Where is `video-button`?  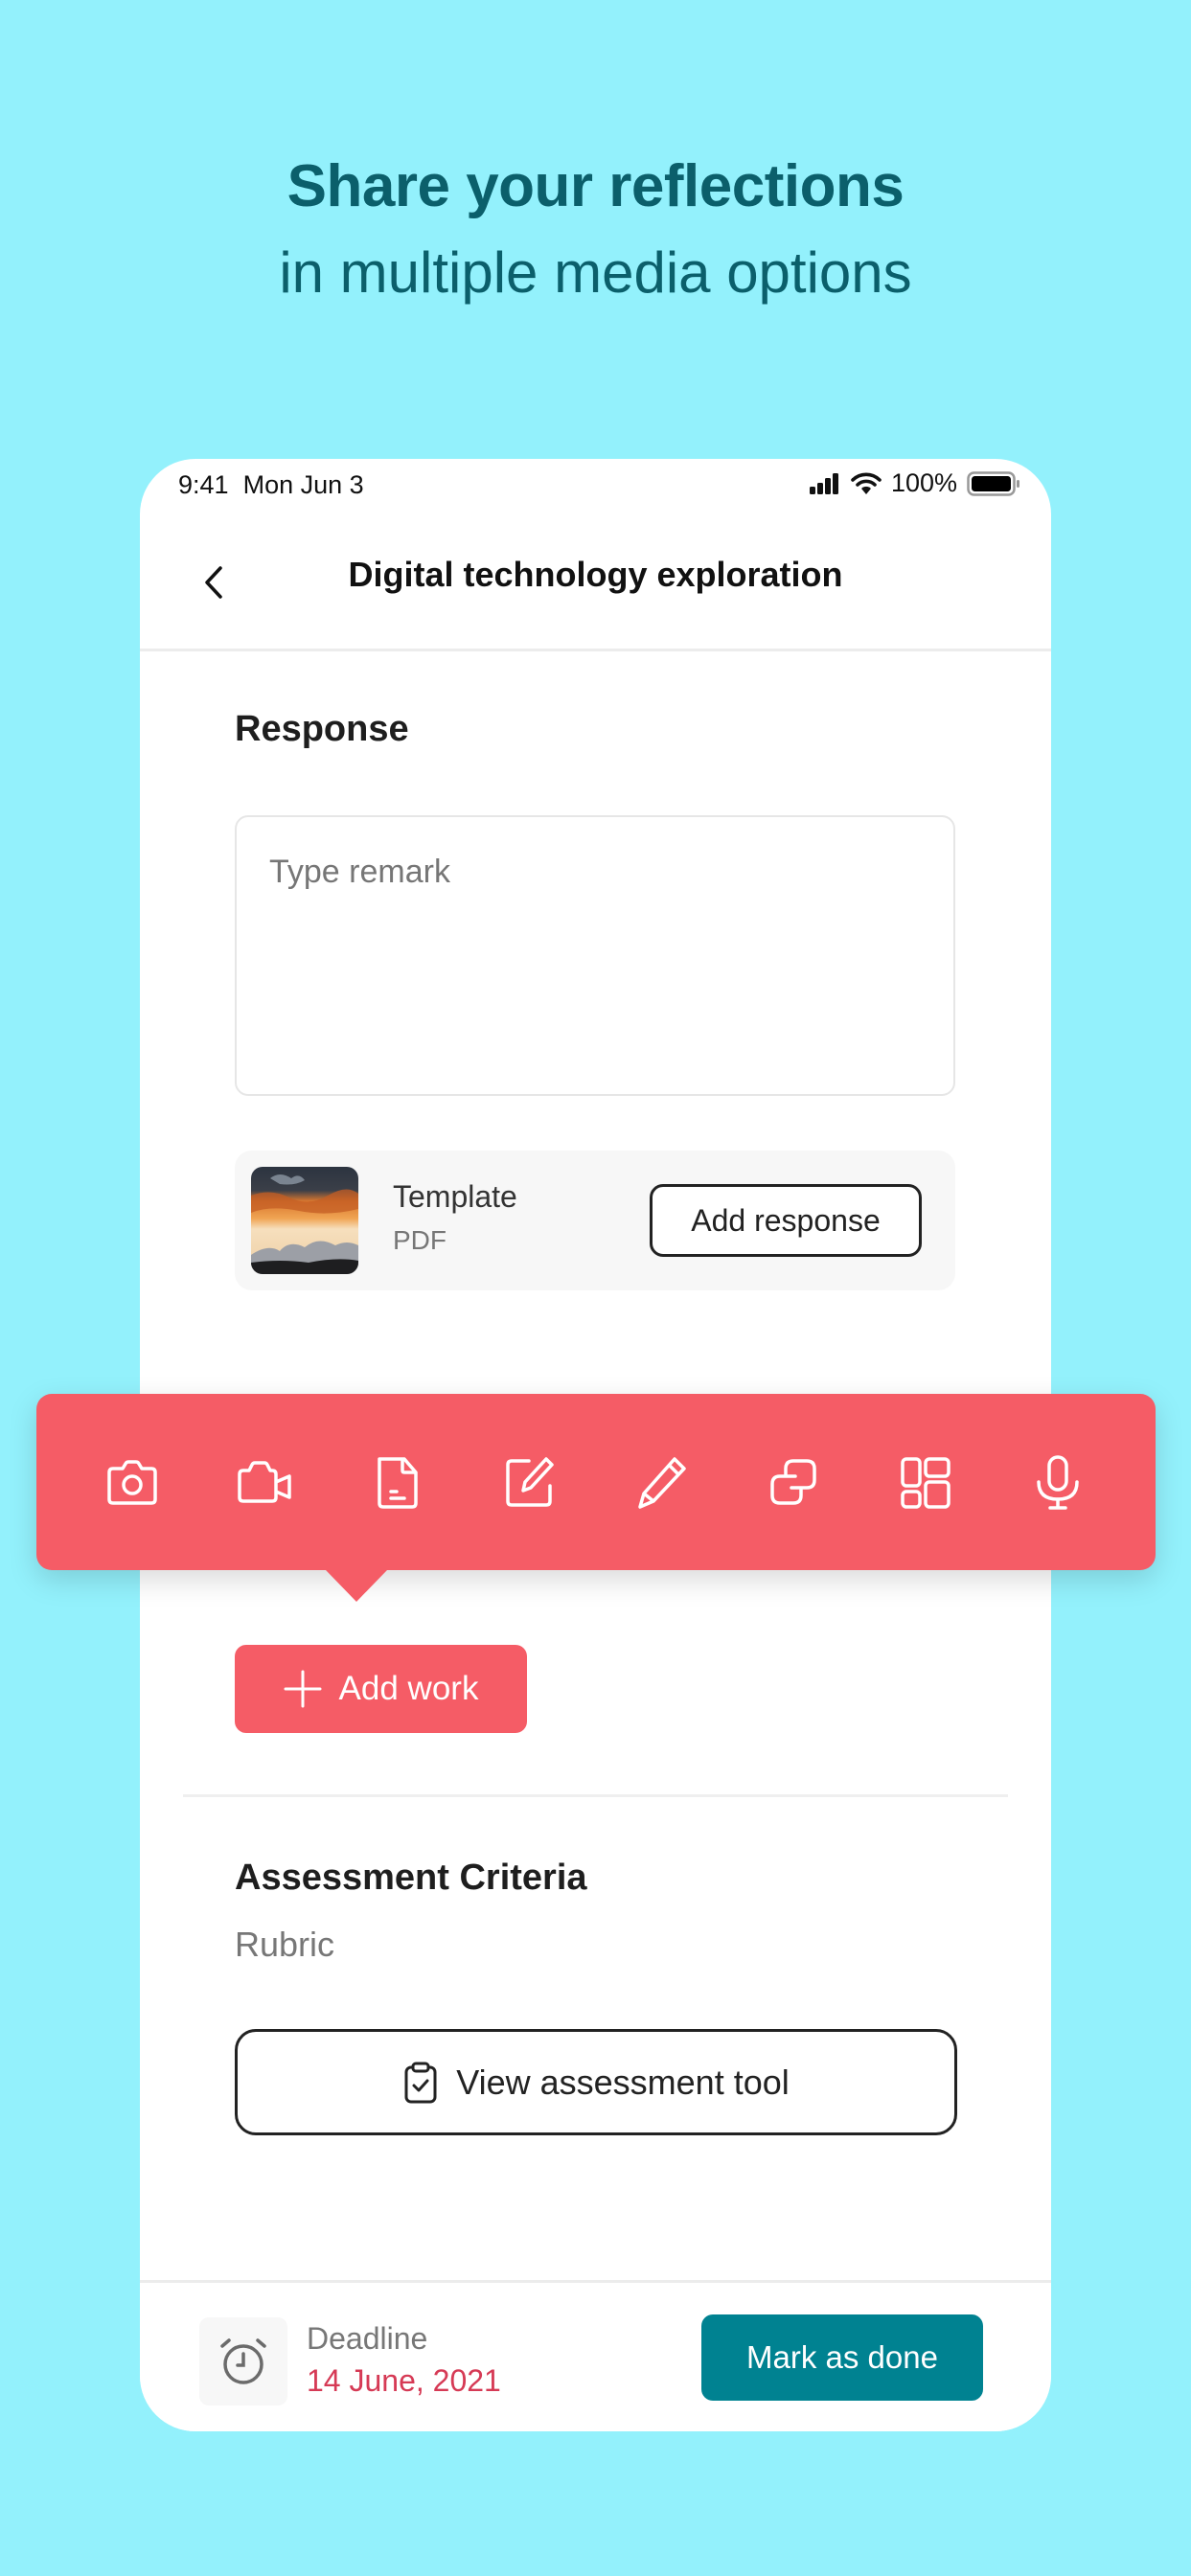 video-button is located at coordinates (264, 1482).